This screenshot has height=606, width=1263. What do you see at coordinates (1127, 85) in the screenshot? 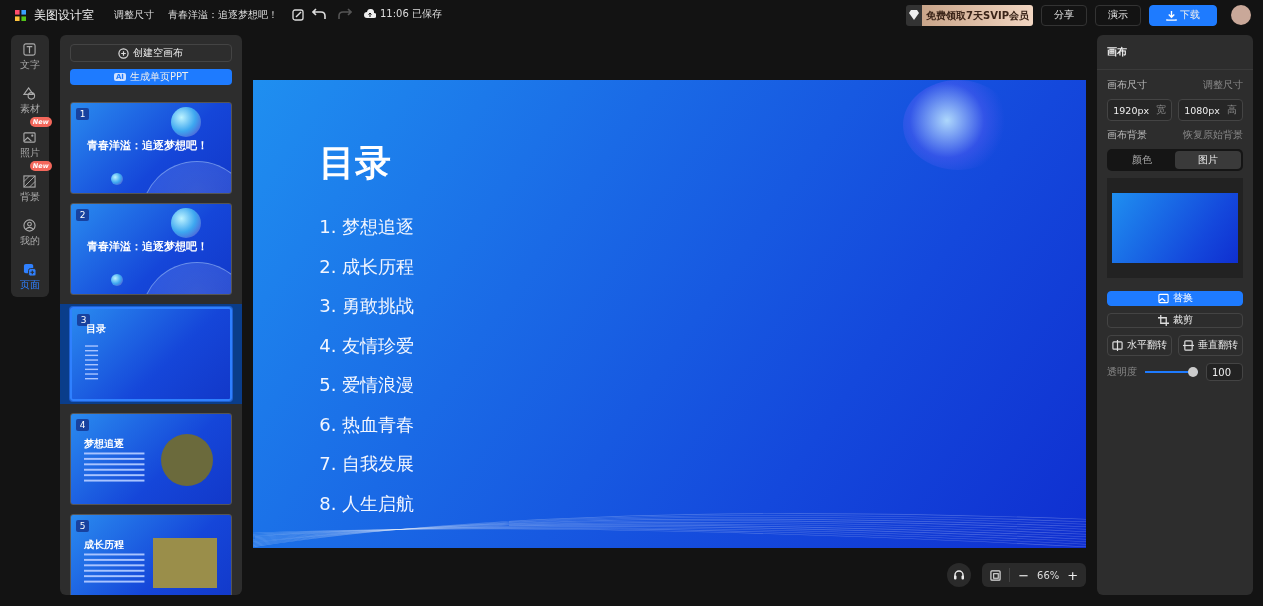
I see `section-label: 画布尺寸` at bounding box center [1127, 85].